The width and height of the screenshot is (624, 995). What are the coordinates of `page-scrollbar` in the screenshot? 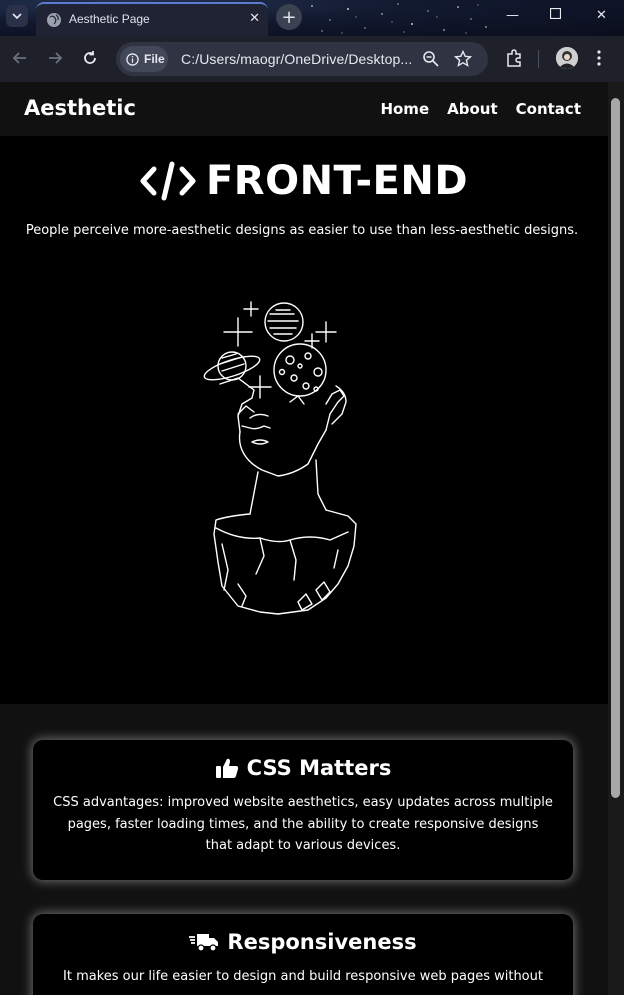 It's located at (616, 538).